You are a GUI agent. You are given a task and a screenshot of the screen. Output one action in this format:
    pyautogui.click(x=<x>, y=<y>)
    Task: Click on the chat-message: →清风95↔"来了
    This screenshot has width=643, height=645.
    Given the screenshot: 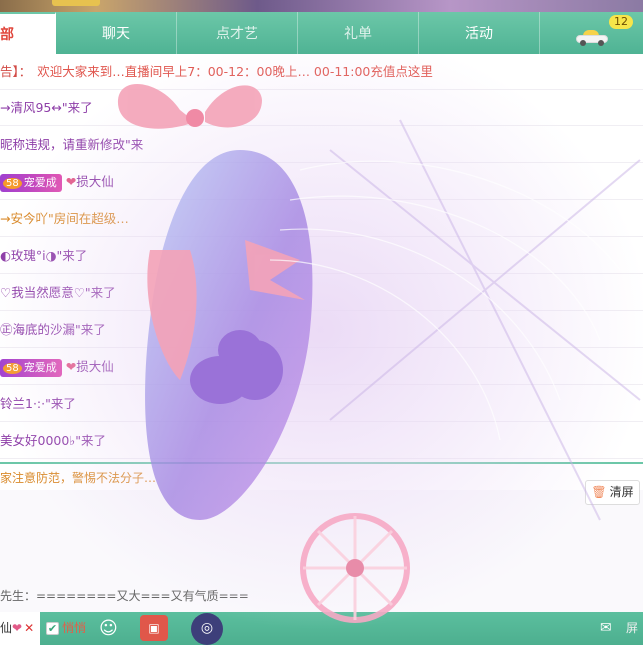 What is the action you would take?
    pyautogui.click(x=321, y=108)
    